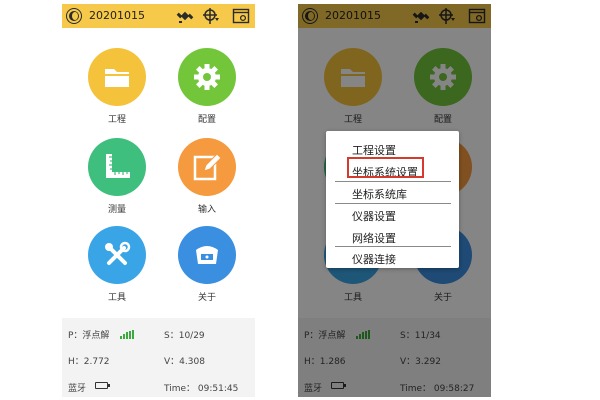 This screenshot has width=600, height=400. Describe the element at coordinates (392, 214) in the screenshot. I see `menu-item-instrument-settings: 仪器设置` at that location.